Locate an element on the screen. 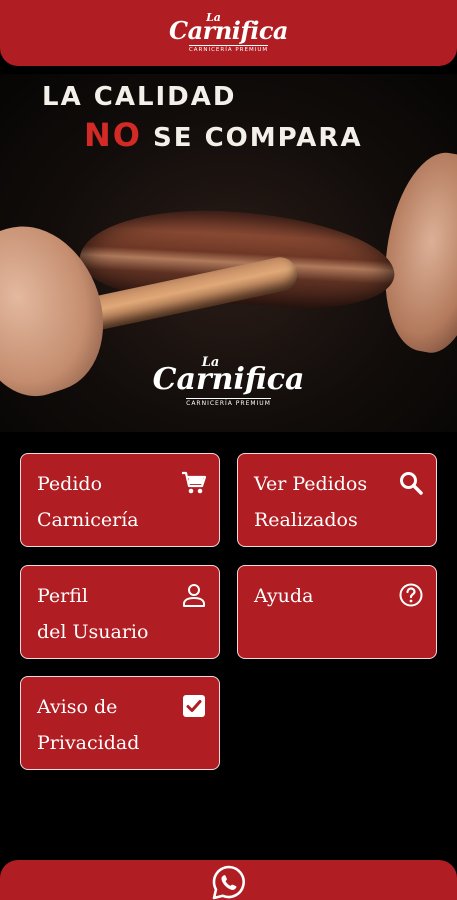 The width and height of the screenshot is (457, 900). brand-logo: La Carnifica CARNICERÍA PREMIUM is located at coordinates (228, 33).